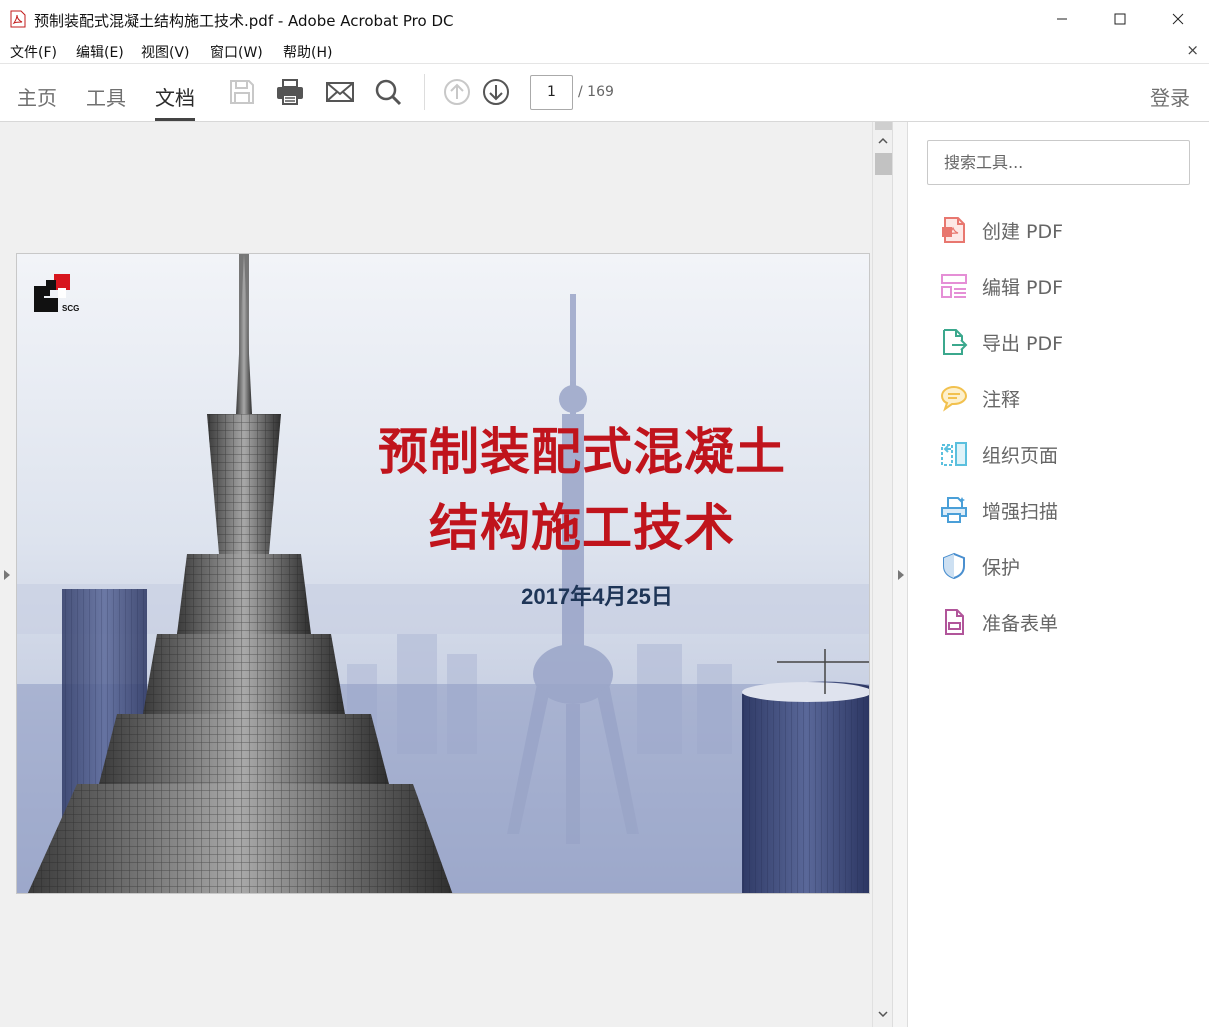 This screenshot has height=1027, width=1209. I want to click on menu-edit: 编辑(E), so click(100, 52).